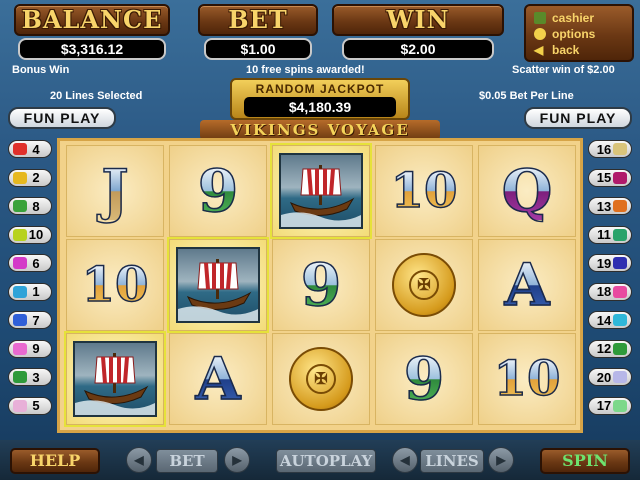  Describe the element at coordinates (237, 460) in the screenshot. I see `bet-increase-button: ▶` at that location.